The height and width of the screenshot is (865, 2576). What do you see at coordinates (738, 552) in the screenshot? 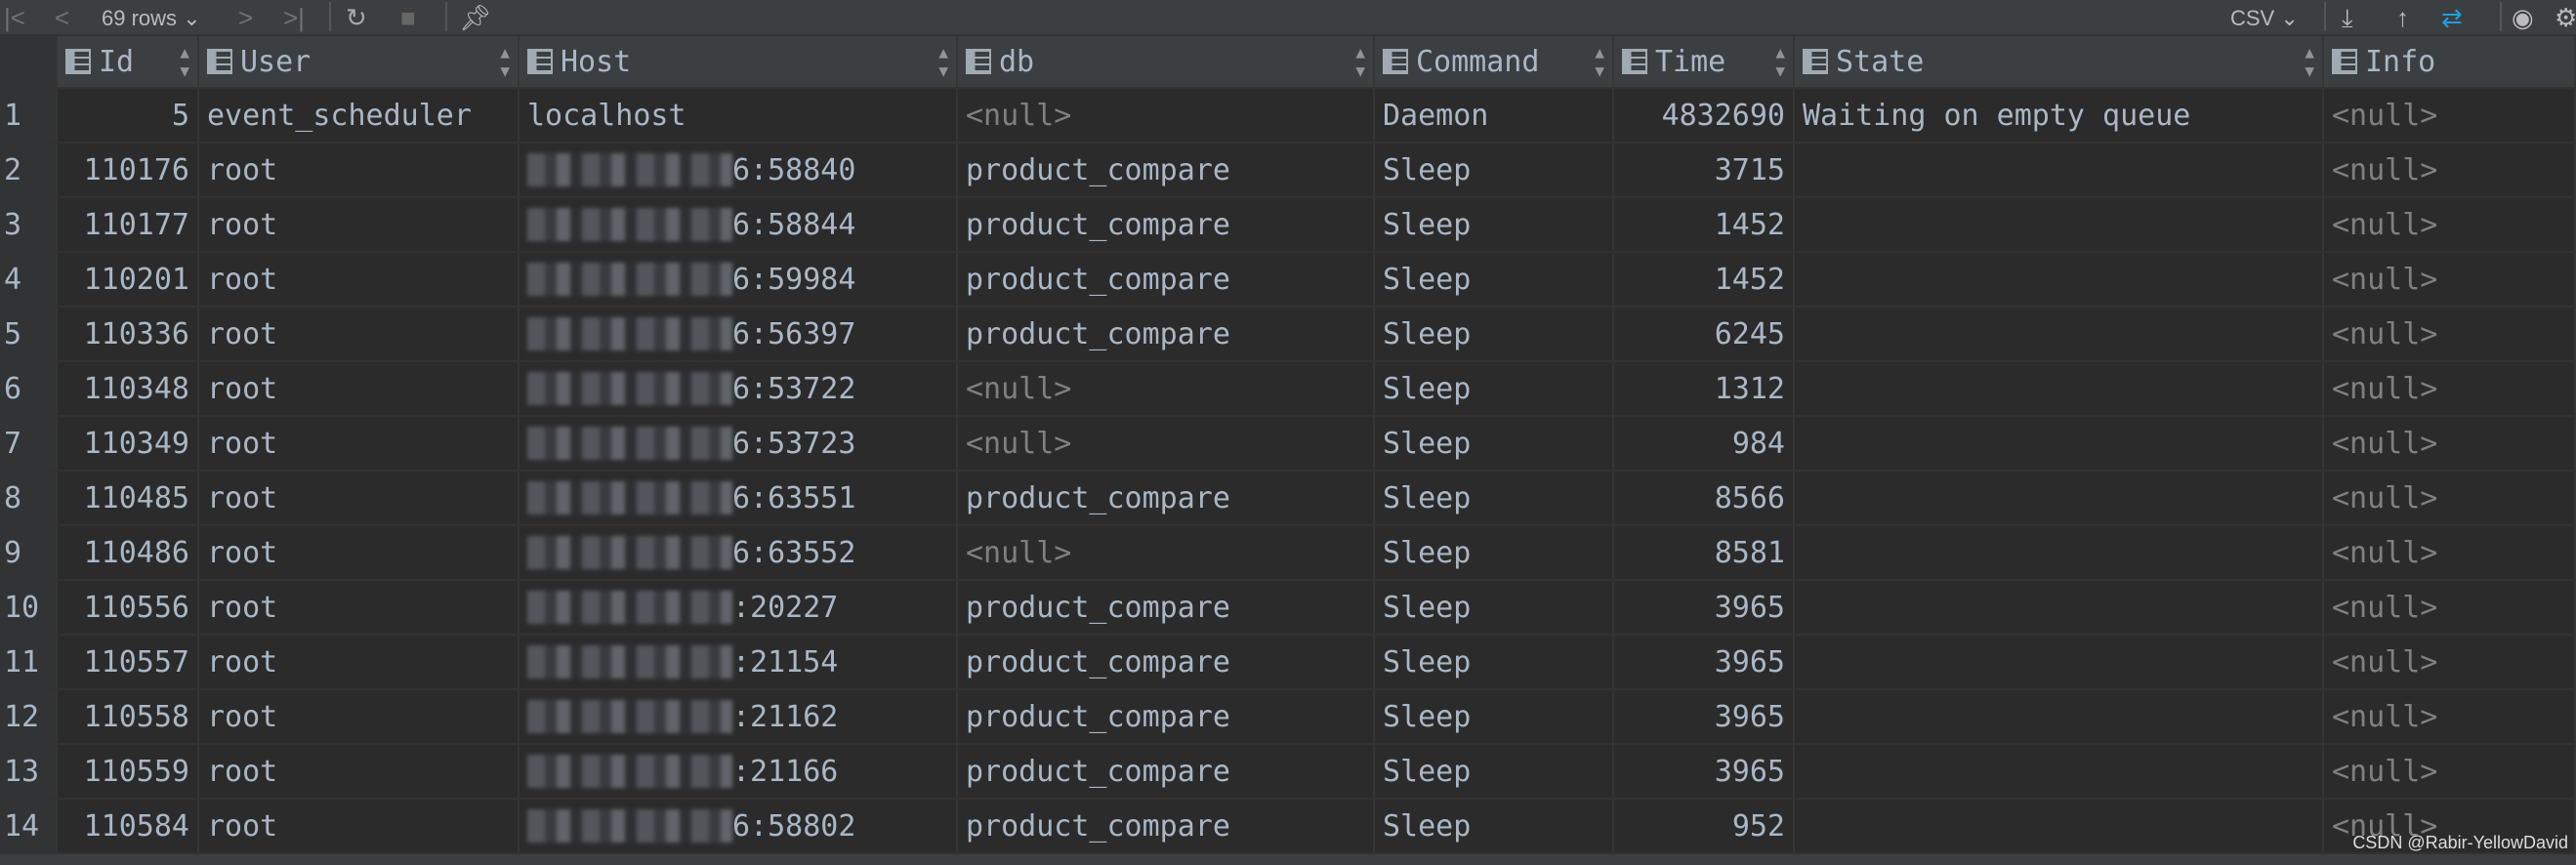
I see `table-cell: 6:63552` at bounding box center [738, 552].